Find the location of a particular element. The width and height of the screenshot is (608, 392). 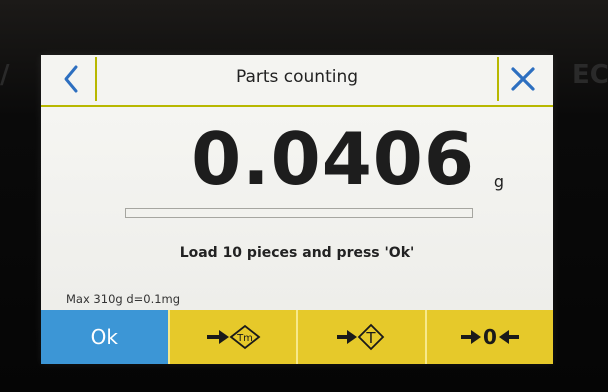

tare-memory-button: Tm is located at coordinates (231, 337).